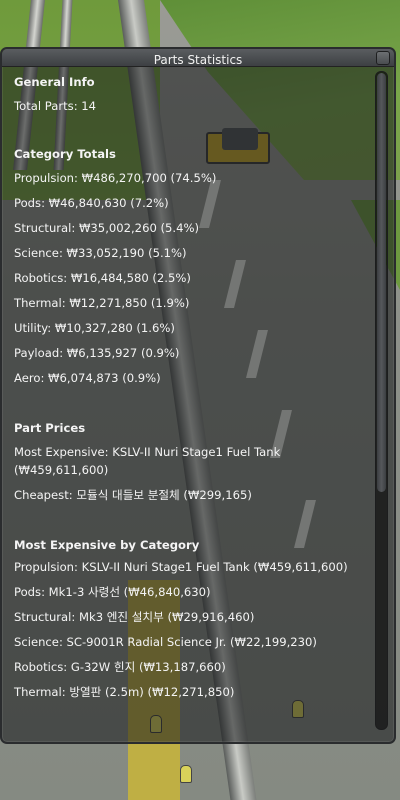  Describe the element at coordinates (186, 774) in the screenshot. I see `kerbal-character` at that location.